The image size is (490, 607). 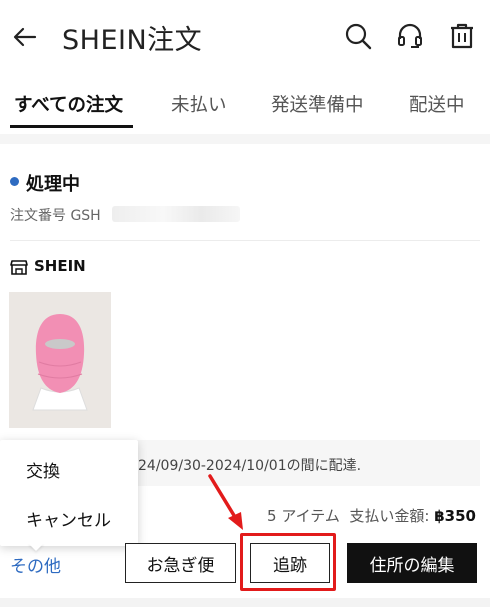 I want to click on track-highlight-box, so click(x=288, y=562).